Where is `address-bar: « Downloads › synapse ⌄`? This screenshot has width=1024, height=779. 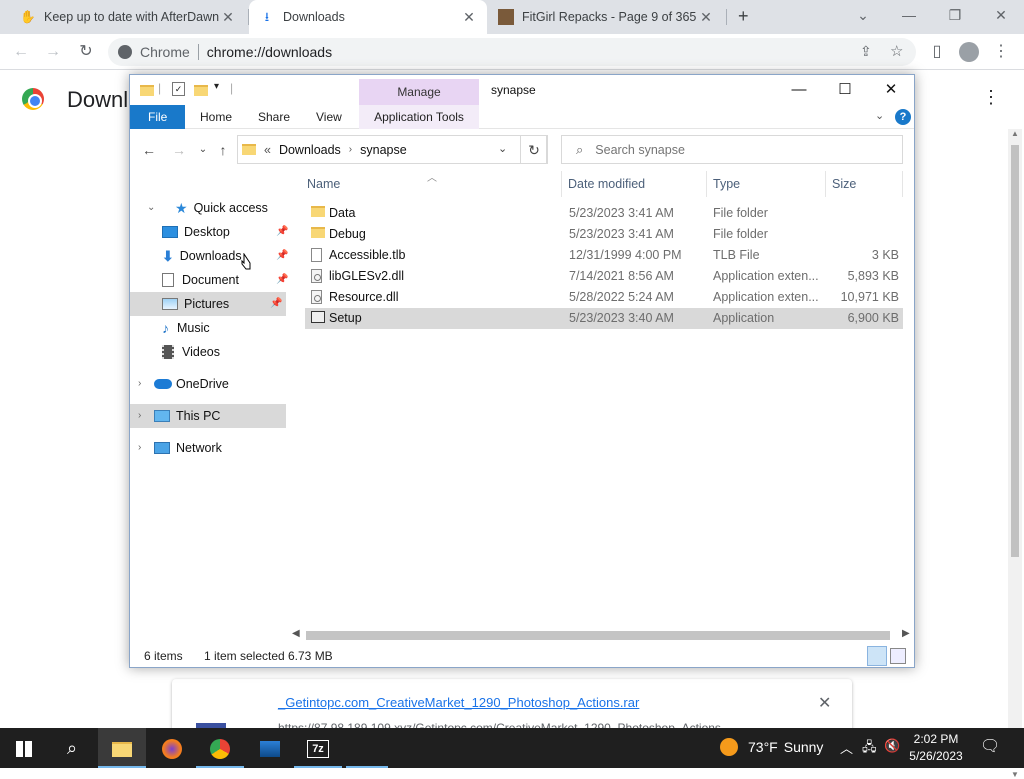
address-bar: « Downloads › synapse ⌄ is located at coordinates (392, 149).